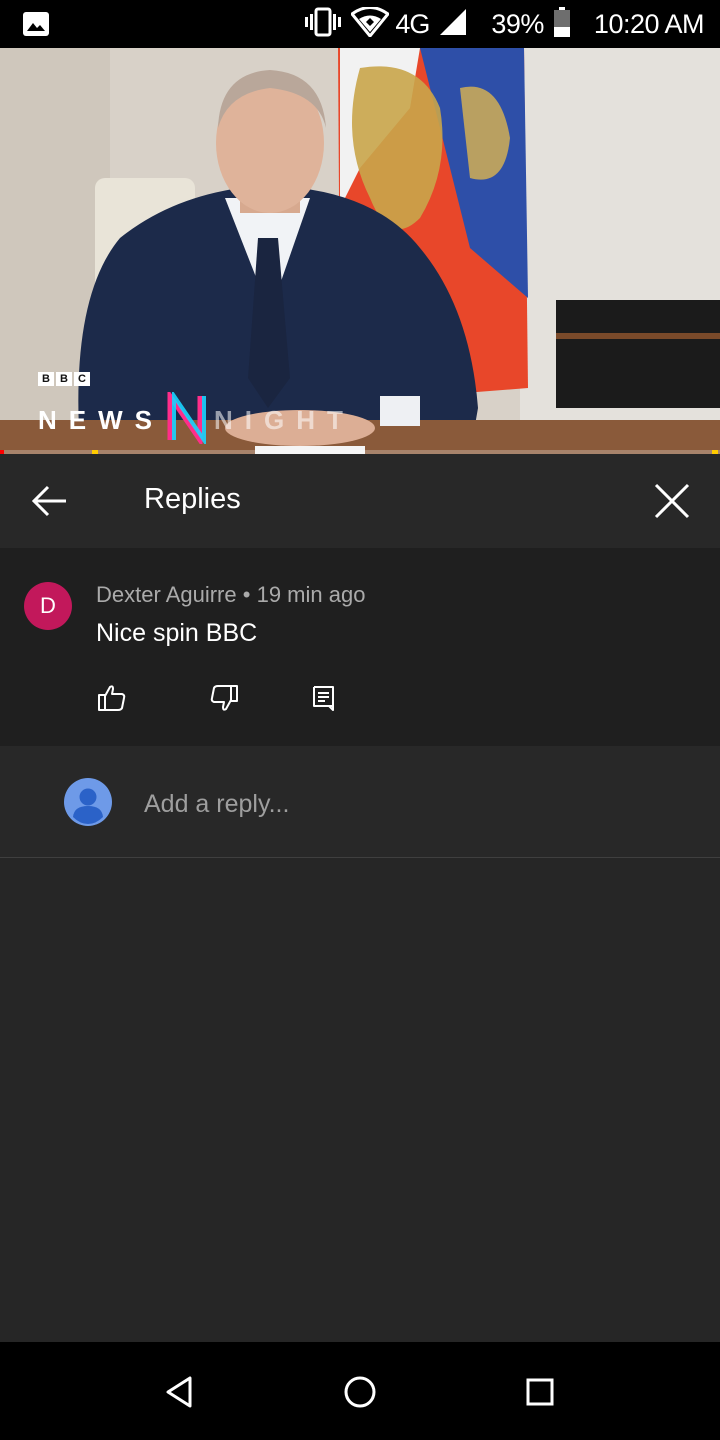 The height and width of the screenshot is (1440, 720). I want to click on commenter-avatar: D, so click(48, 606).